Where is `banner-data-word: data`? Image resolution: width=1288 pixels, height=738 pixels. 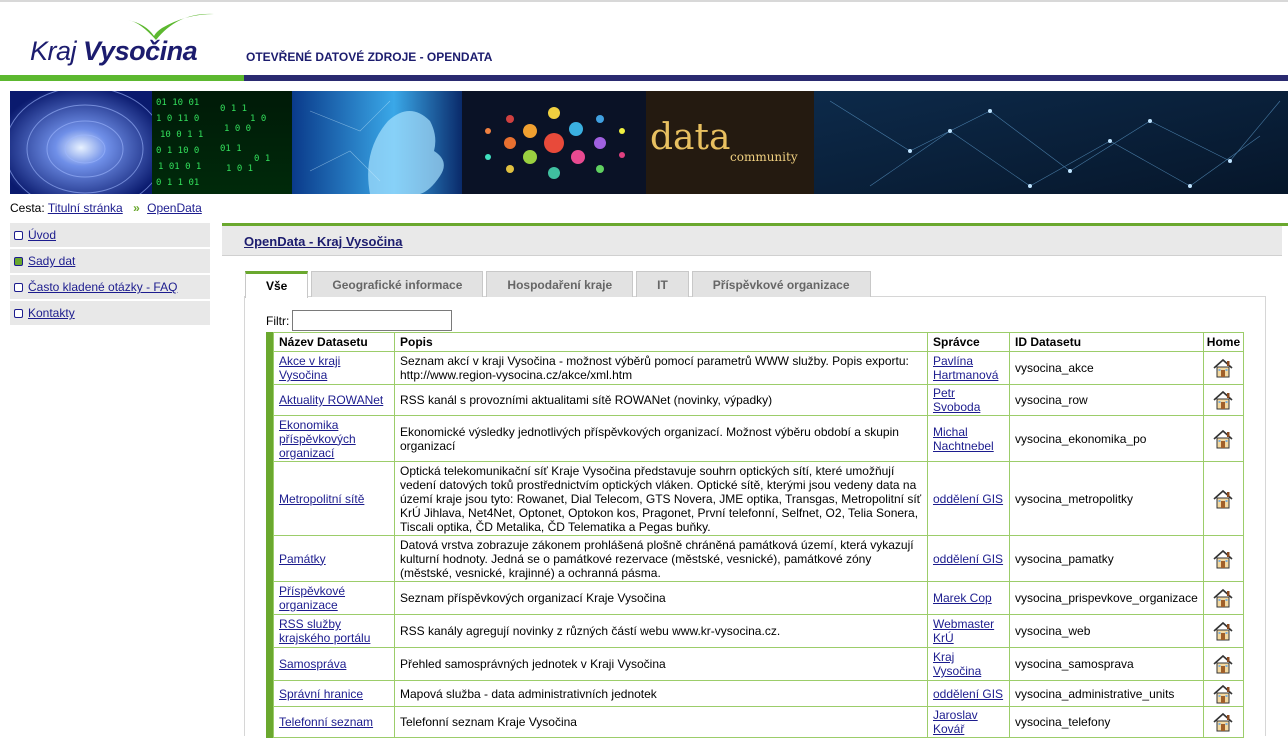
banner-data-word: data is located at coordinates (690, 137).